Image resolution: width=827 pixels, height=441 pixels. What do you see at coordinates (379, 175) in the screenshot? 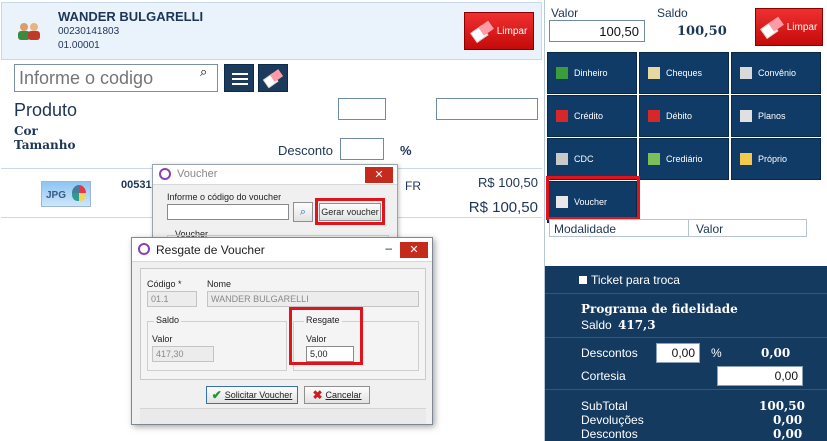
I see `close-voucher-dialog-button: ✕` at bounding box center [379, 175].